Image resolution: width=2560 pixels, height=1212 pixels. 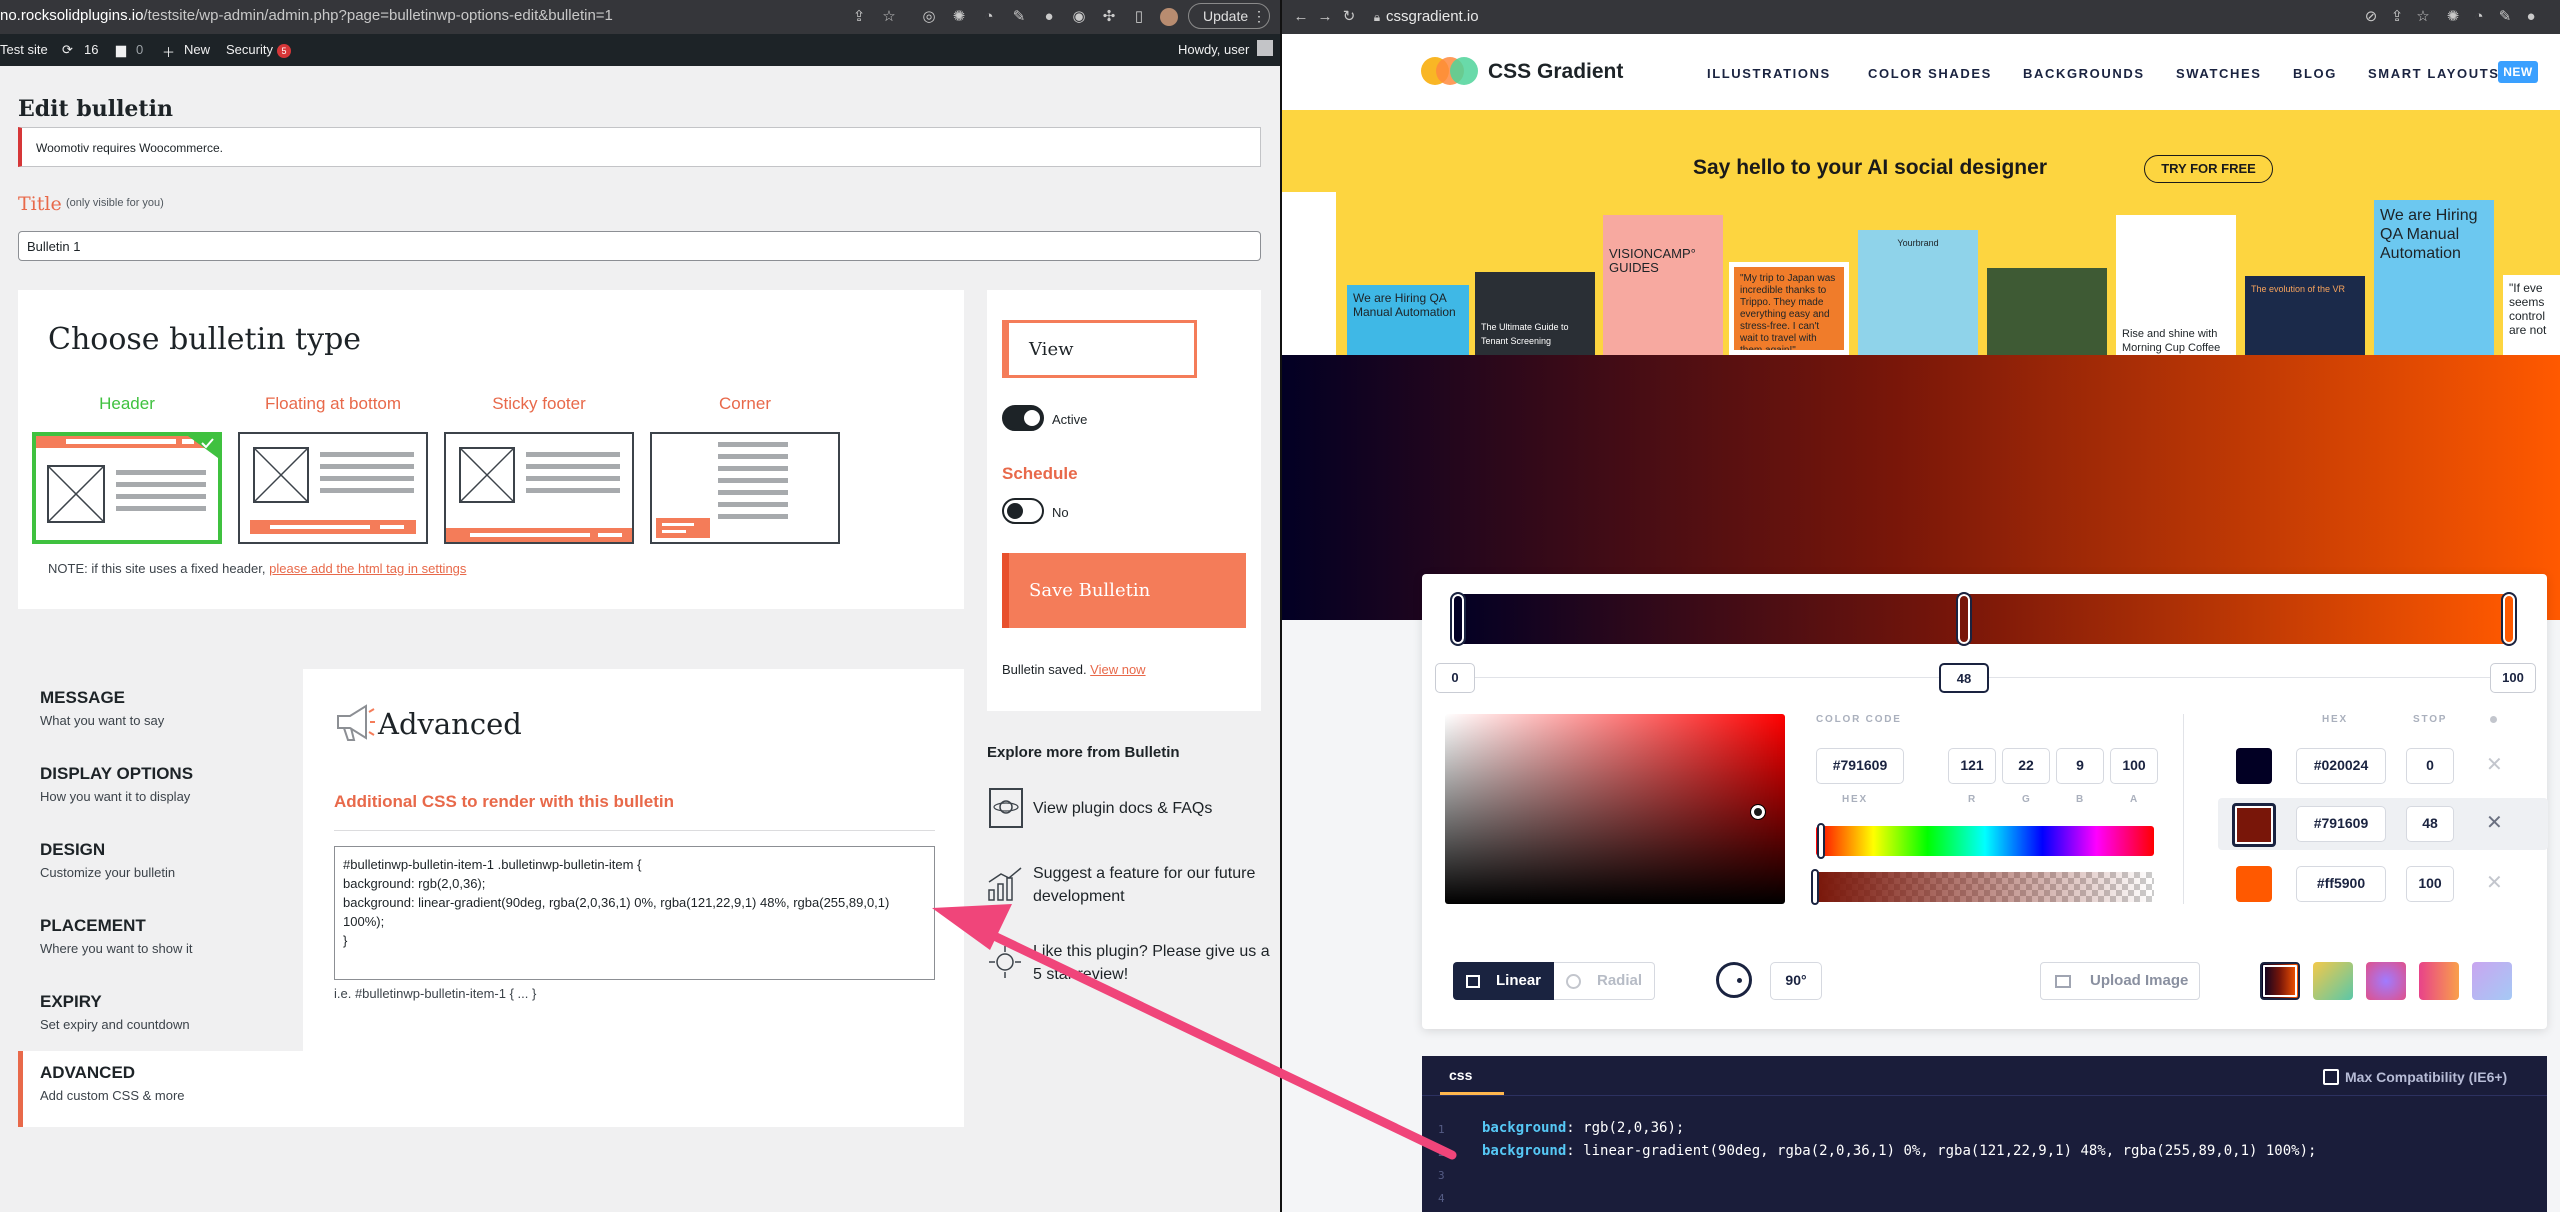 What do you see at coordinates (2080, 766) in the screenshot?
I see `b-input: 9` at bounding box center [2080, 766].